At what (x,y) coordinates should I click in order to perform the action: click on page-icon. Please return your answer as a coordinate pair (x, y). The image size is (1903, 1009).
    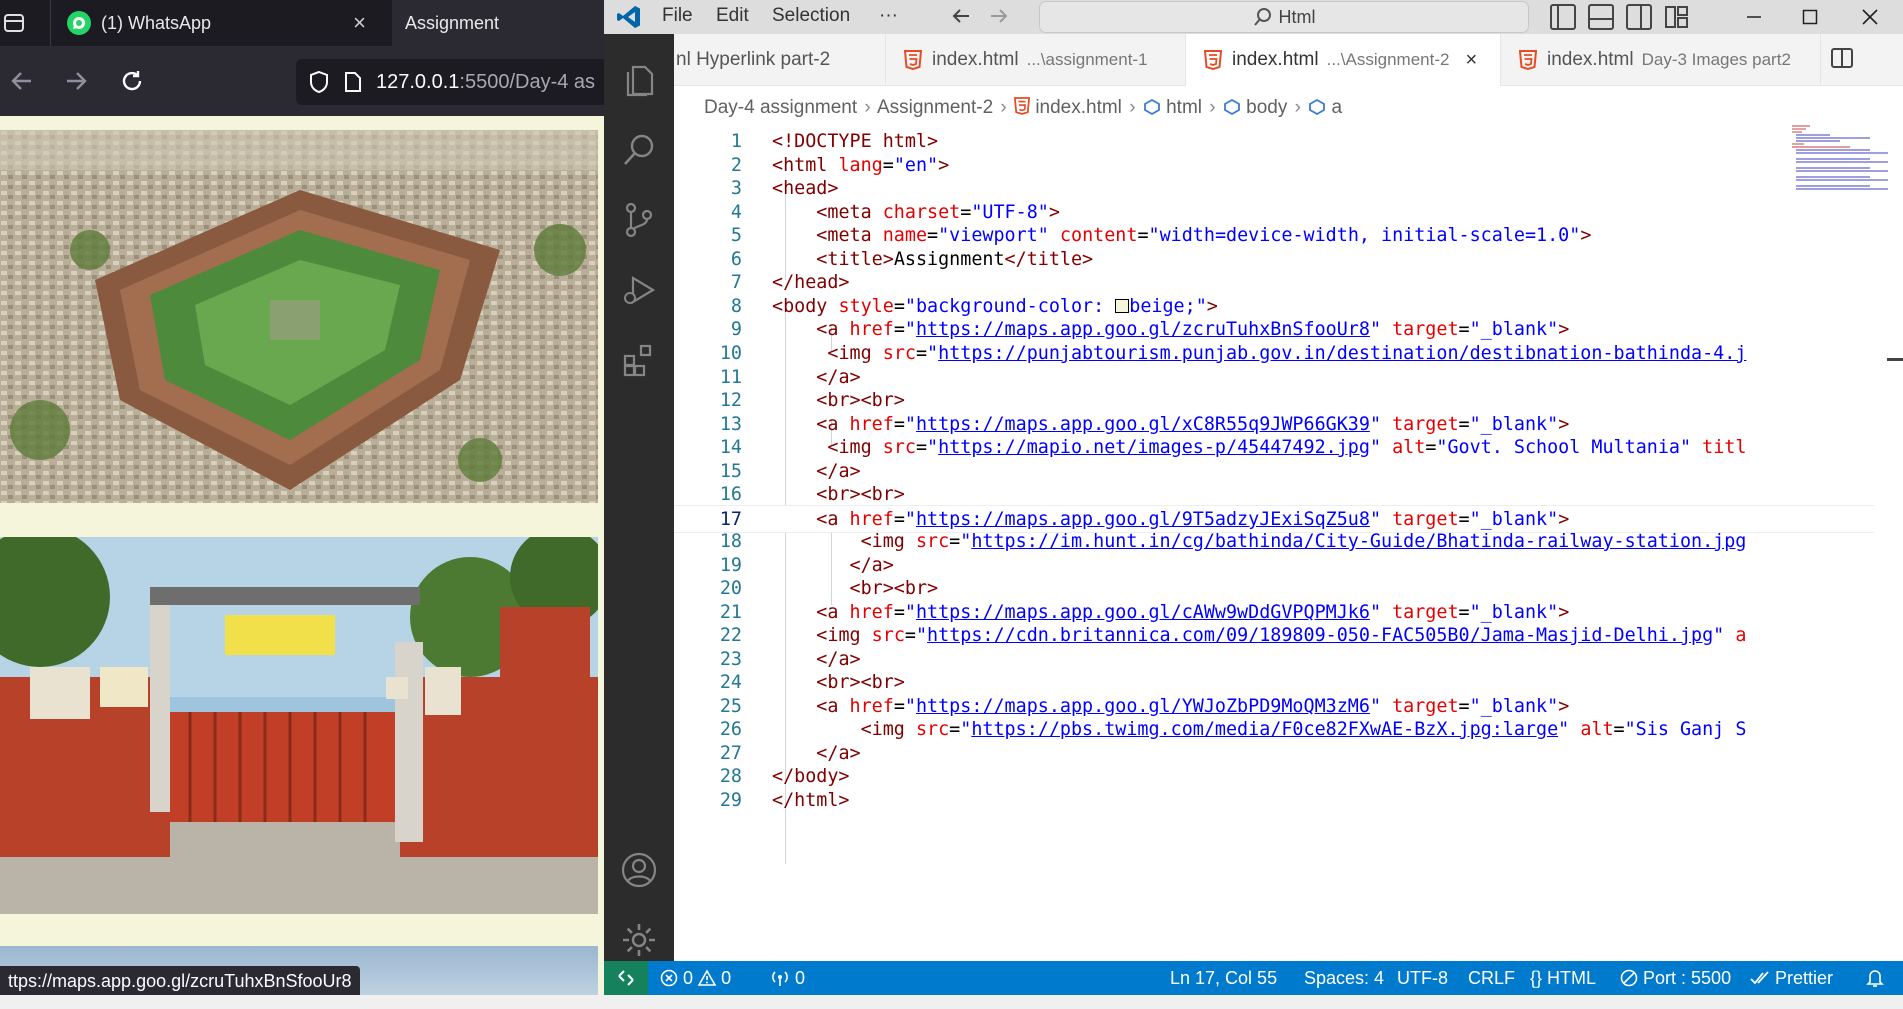
    Looking at the image, I should click on (353, 82).